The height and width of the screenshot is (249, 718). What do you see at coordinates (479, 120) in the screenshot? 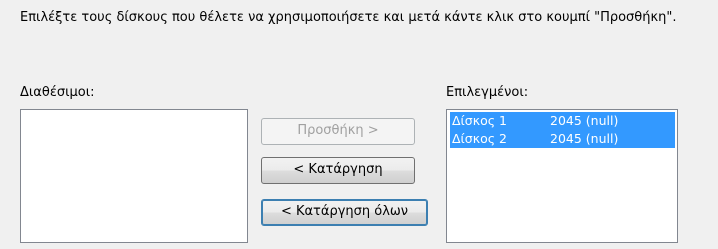
I see `disk-name: Δίσκος 1` at bounding box center [479, 120].